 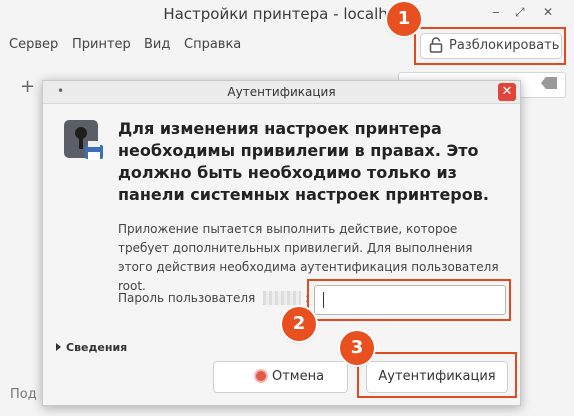 I want to click on details-expander: Сведения, so click(x=91, y=347).